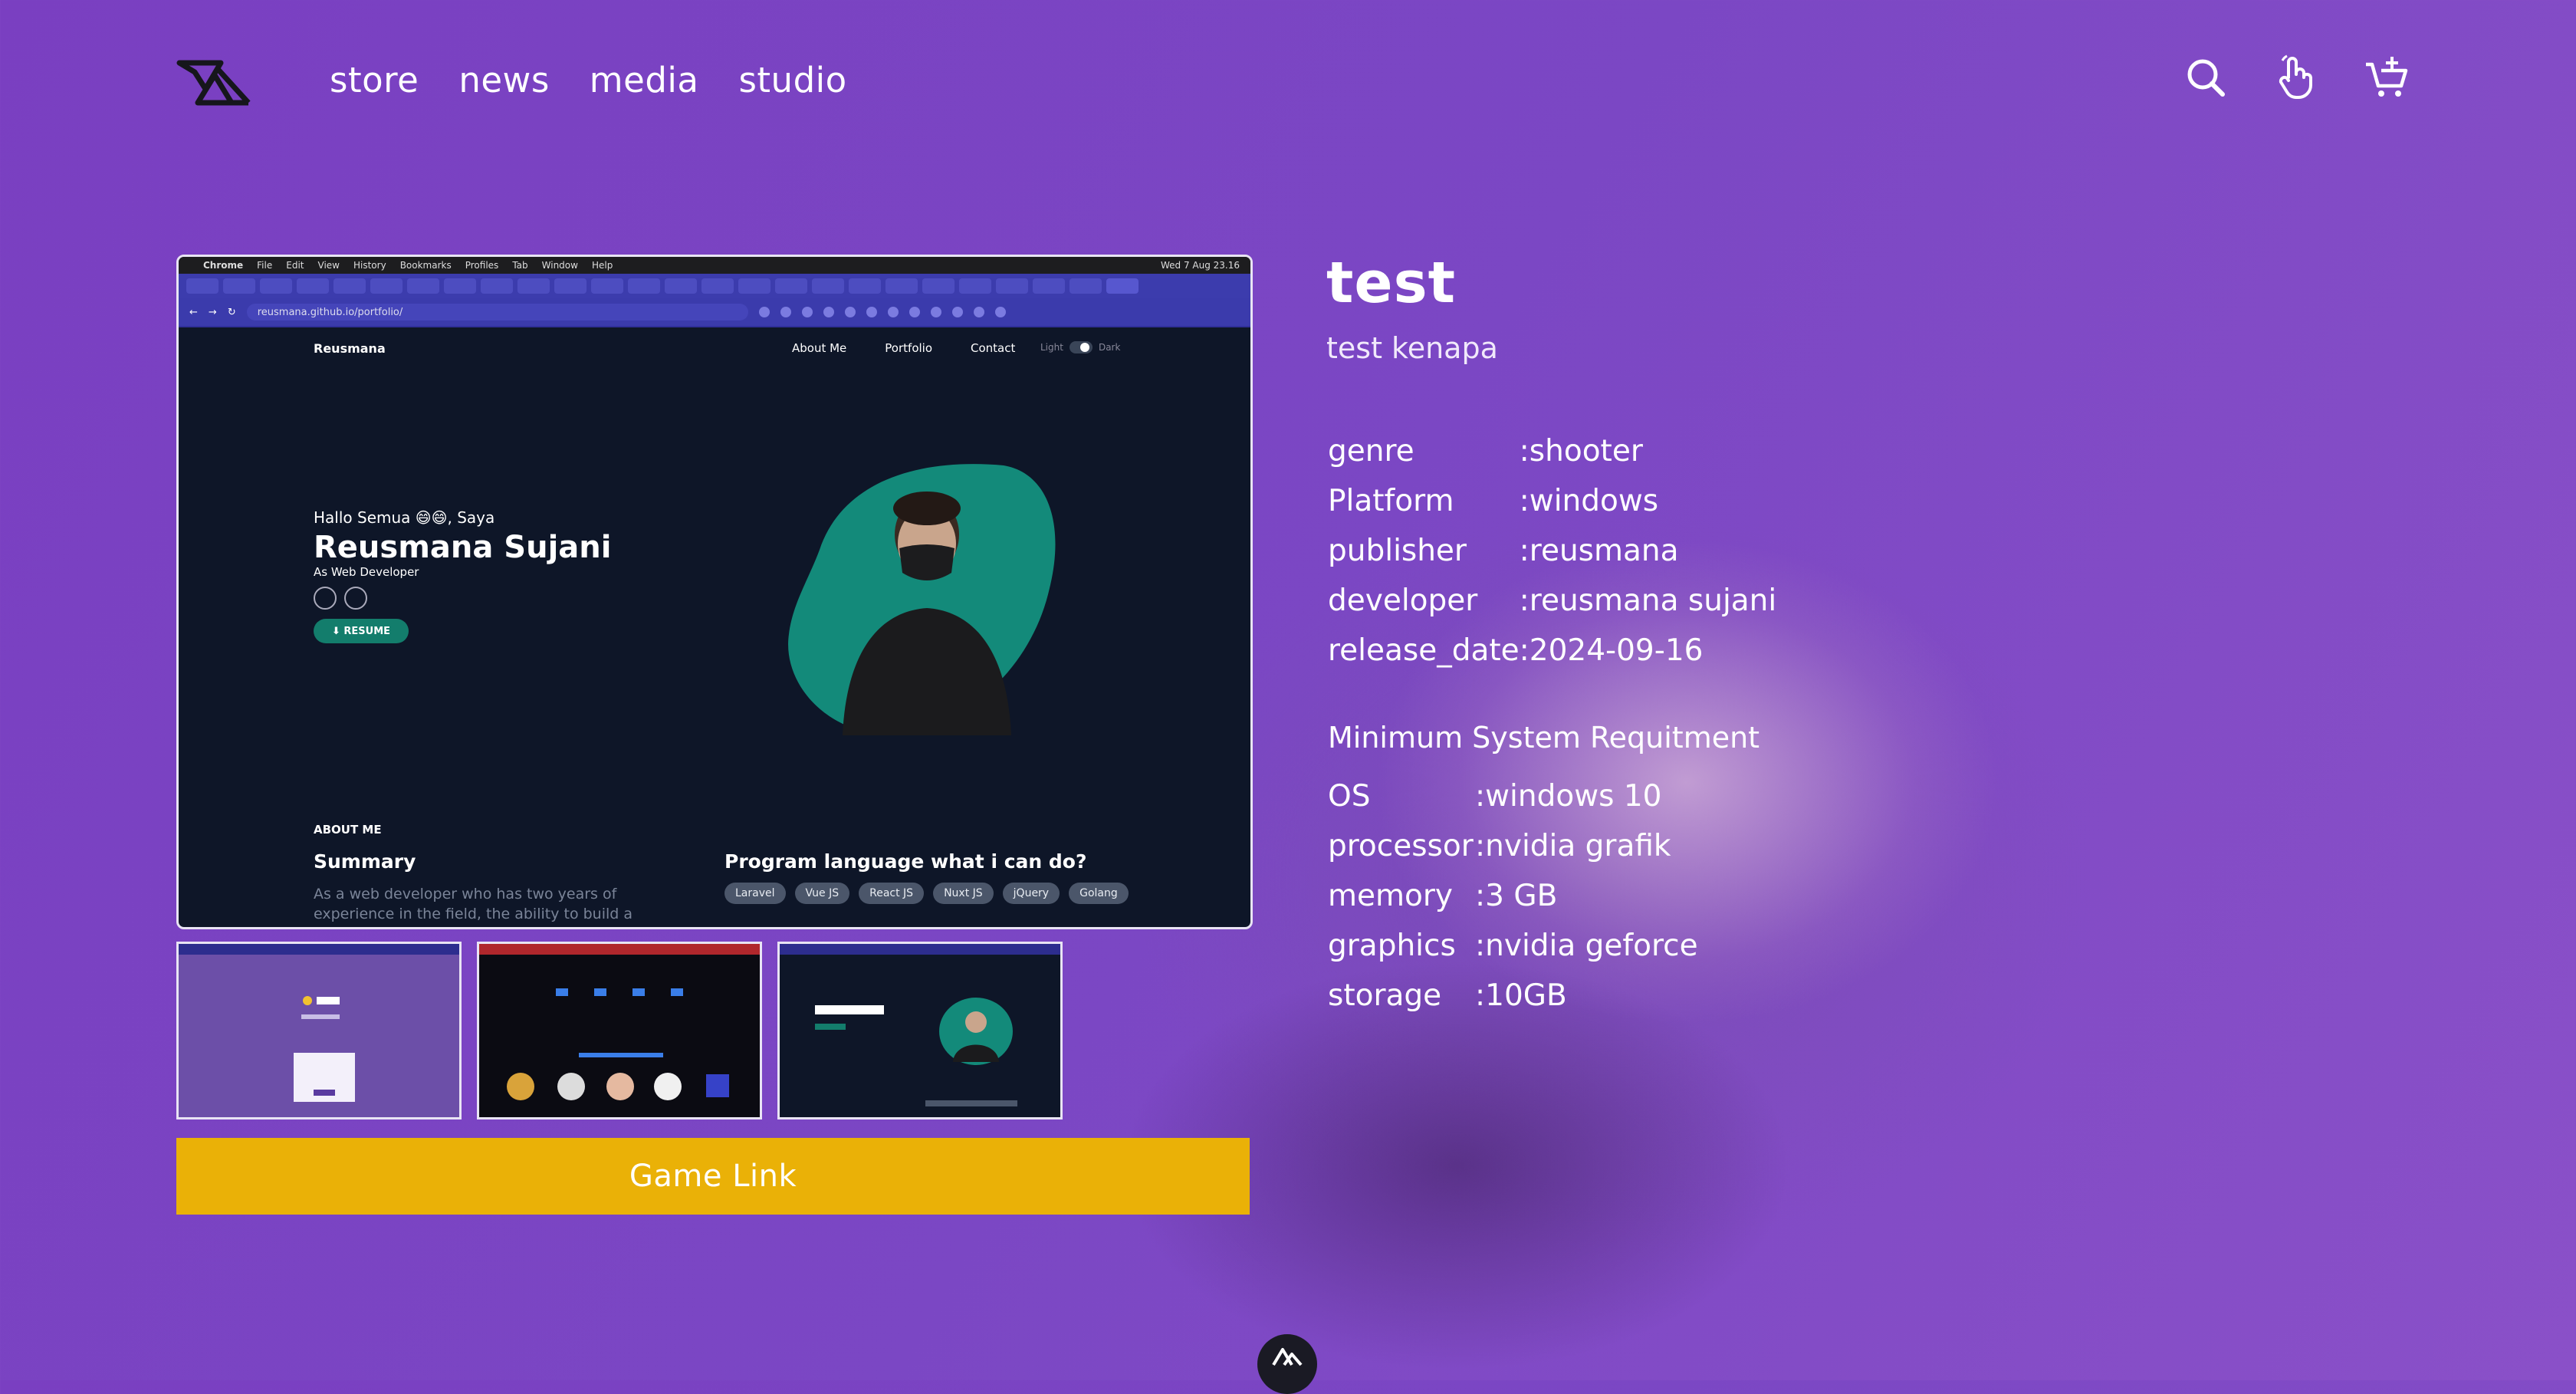 This screenshot has width=2576, height=1394. I want to click on forward-icon: →, so click(212, 312).